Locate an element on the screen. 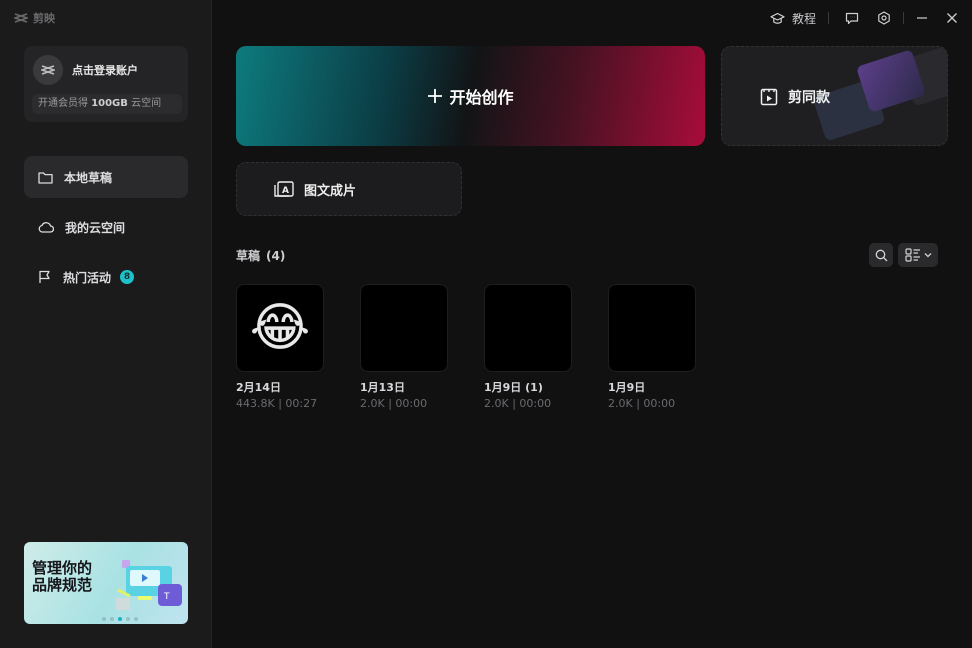  draft-name: 1月9日 is located at coordinates (627, 387).